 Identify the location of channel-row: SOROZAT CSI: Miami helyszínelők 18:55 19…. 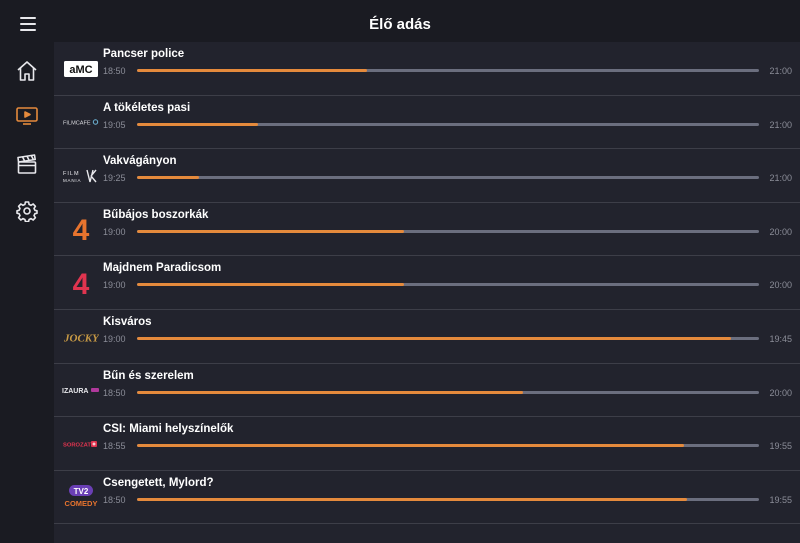
(427, 444).